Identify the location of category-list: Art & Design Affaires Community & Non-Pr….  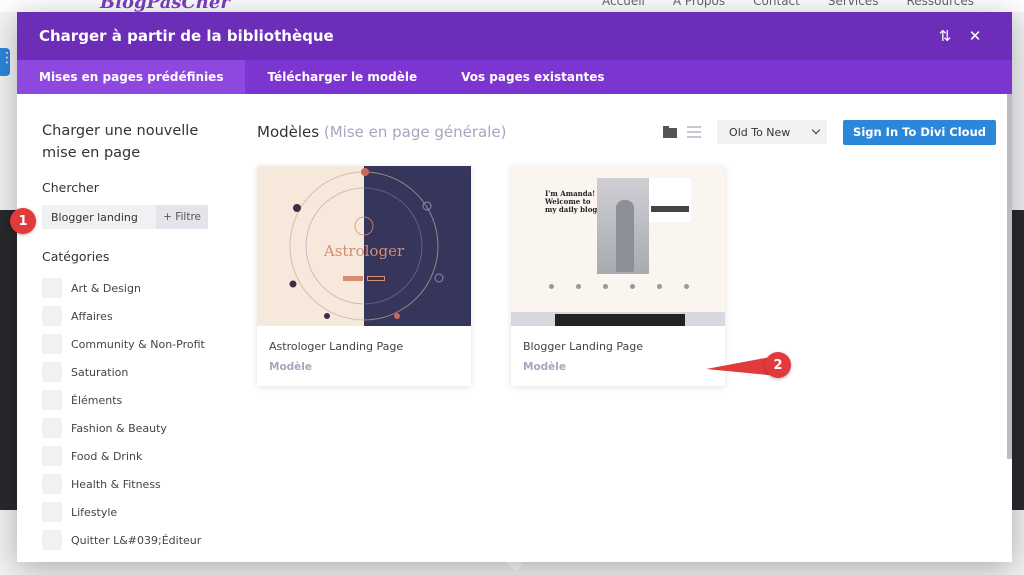
(134, 414).